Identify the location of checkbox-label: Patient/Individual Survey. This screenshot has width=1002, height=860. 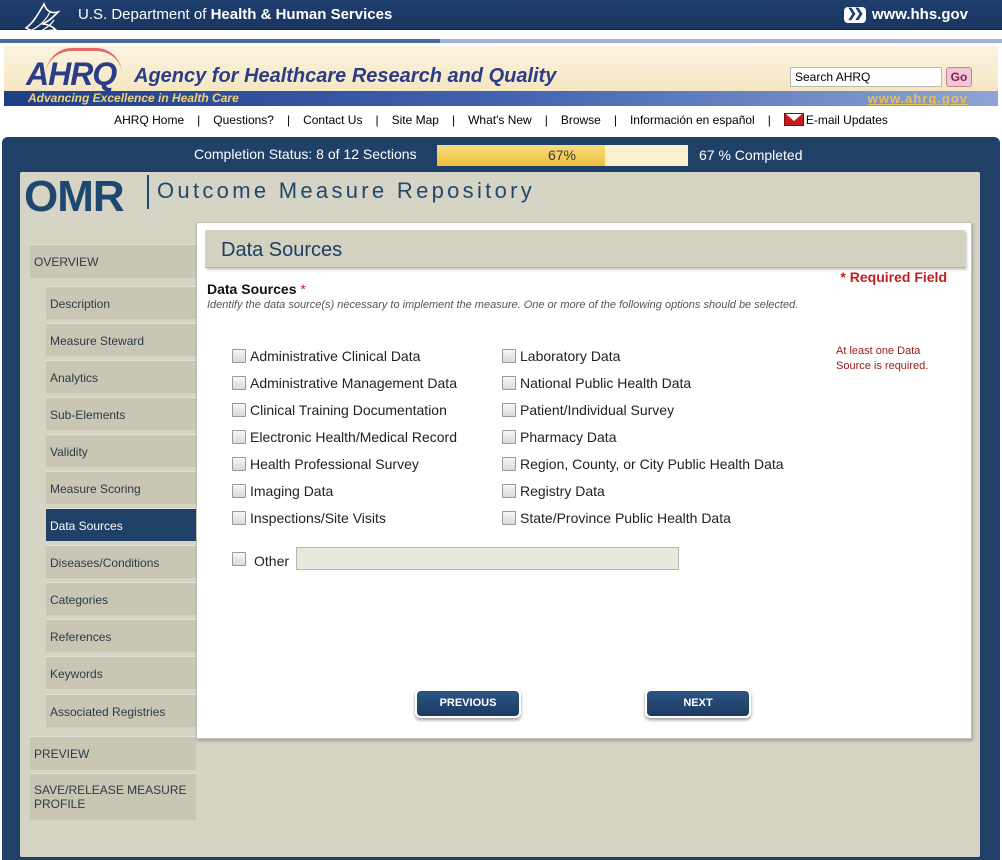
(597, 410).